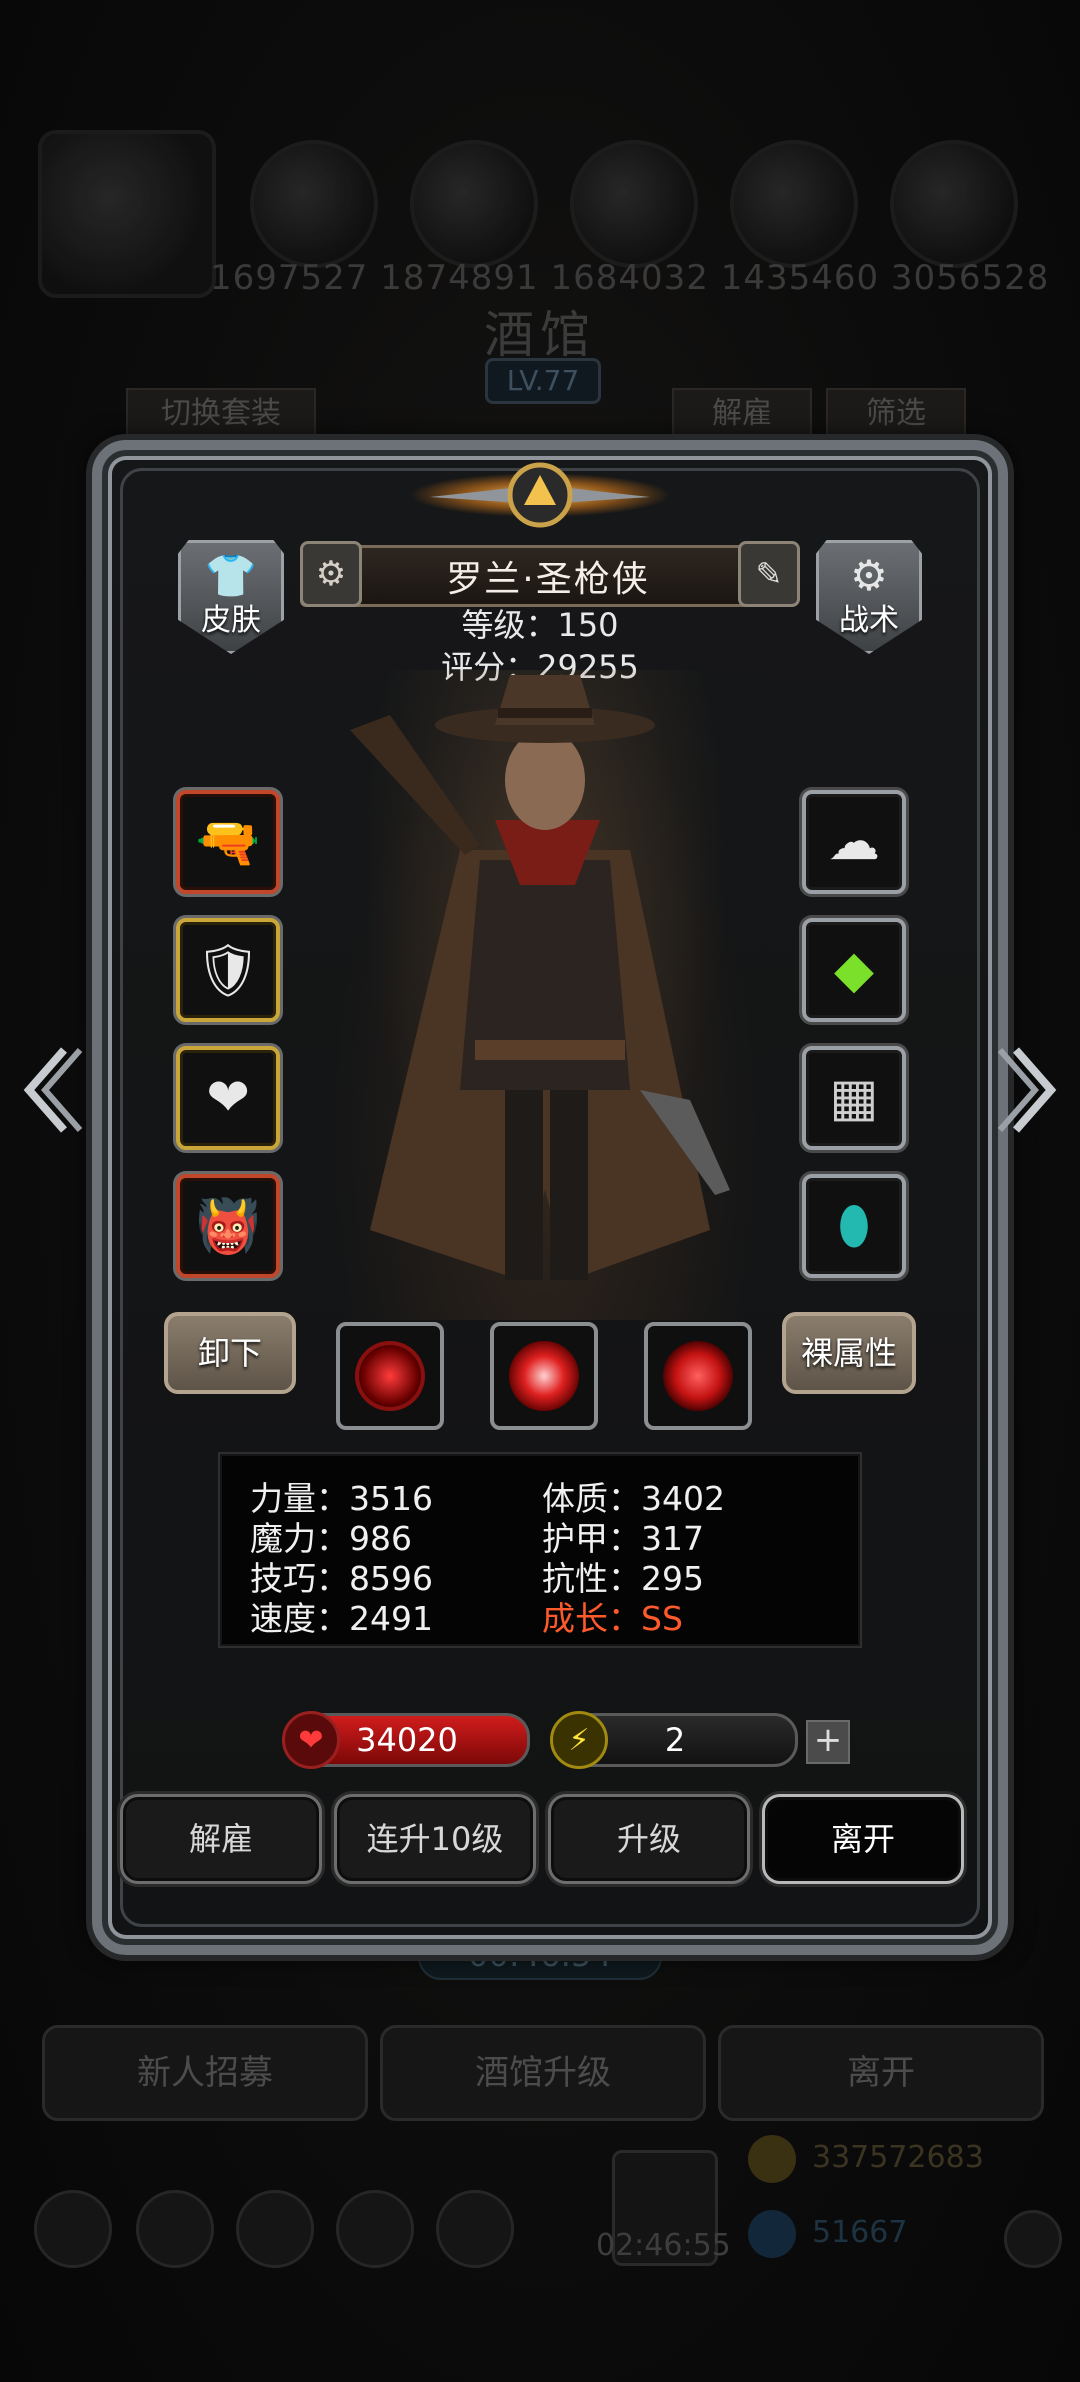 Image resolution: width=1080 pixels, height=2382 pixels. What do you see at coordinates (828, 1742) in the screenshot?
I see `add-energy-button: +` at bounding box center [828, 1742].